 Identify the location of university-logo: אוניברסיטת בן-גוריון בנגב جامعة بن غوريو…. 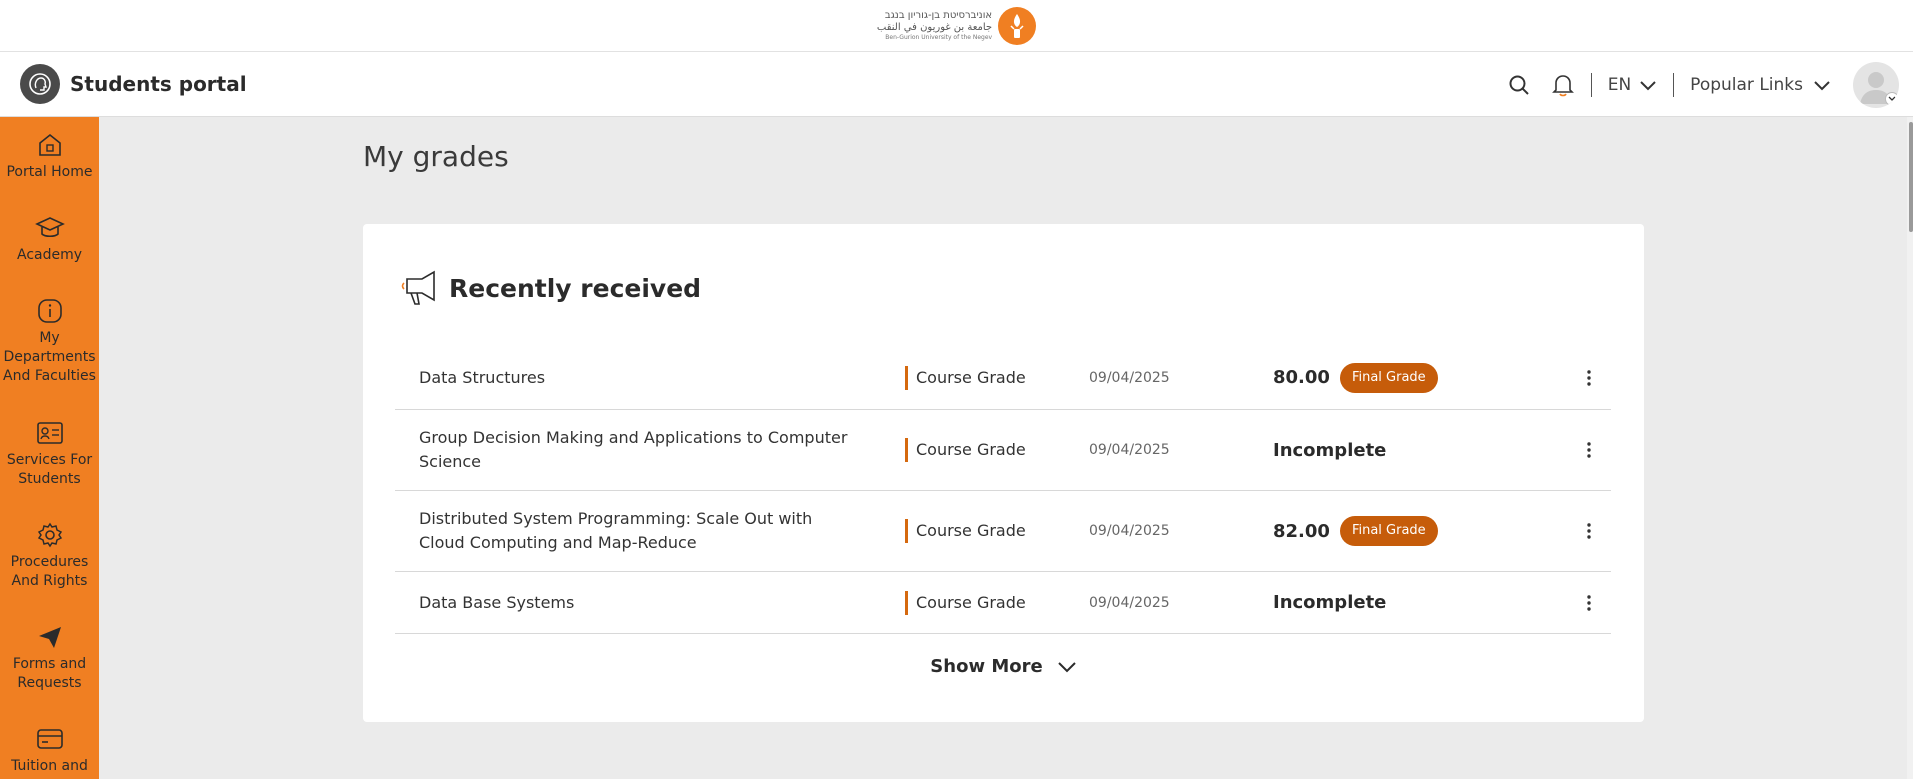
(957, 25).